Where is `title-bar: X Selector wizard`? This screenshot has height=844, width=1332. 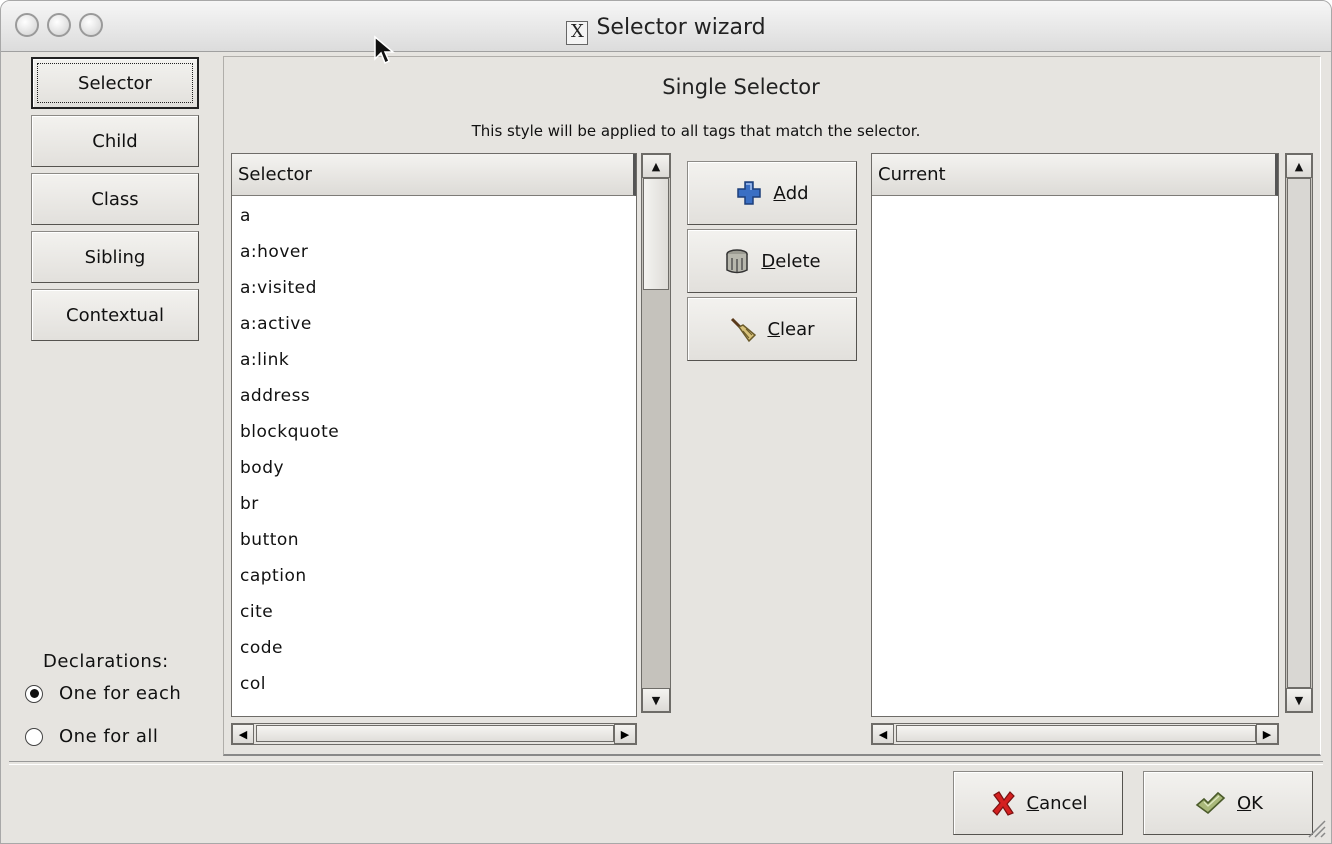 title-bar: X Selector wizard is located at coordinates (666, 26).